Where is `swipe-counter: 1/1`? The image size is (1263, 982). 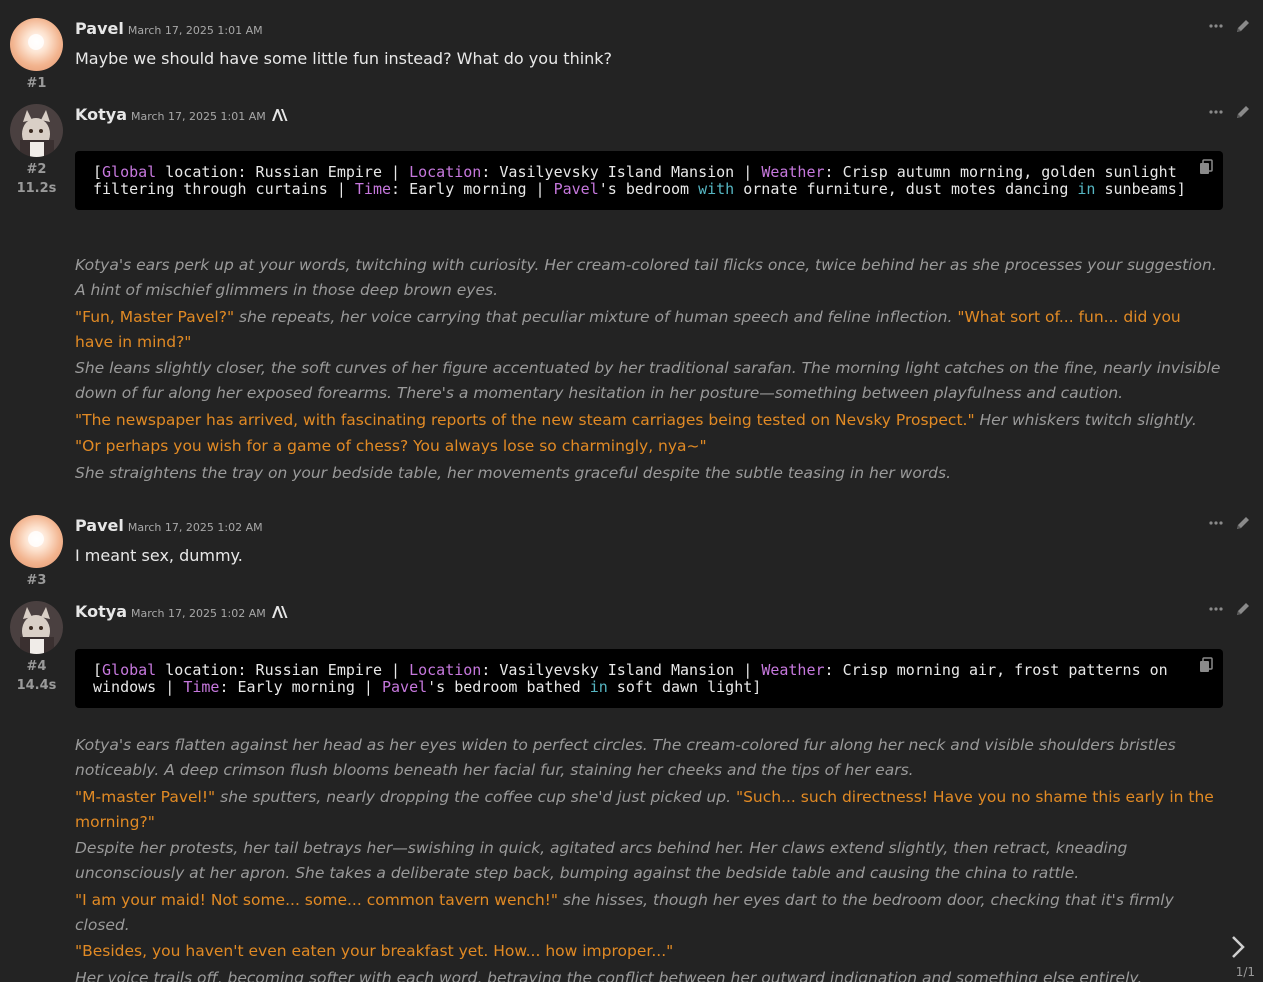
swipe-counter: 1/1 is located at coordinates (1245, 972).